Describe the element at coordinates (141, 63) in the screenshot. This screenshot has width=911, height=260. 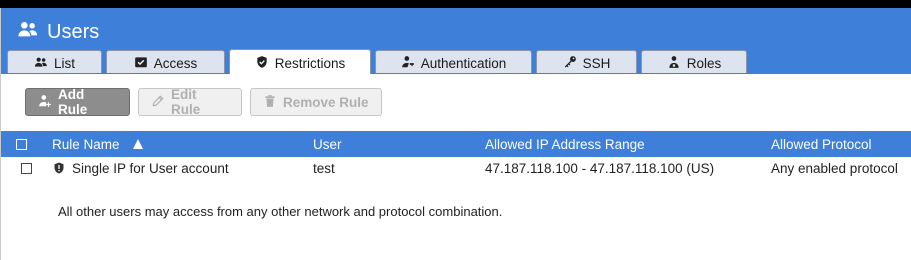
I see `check-box-icon` at that location.